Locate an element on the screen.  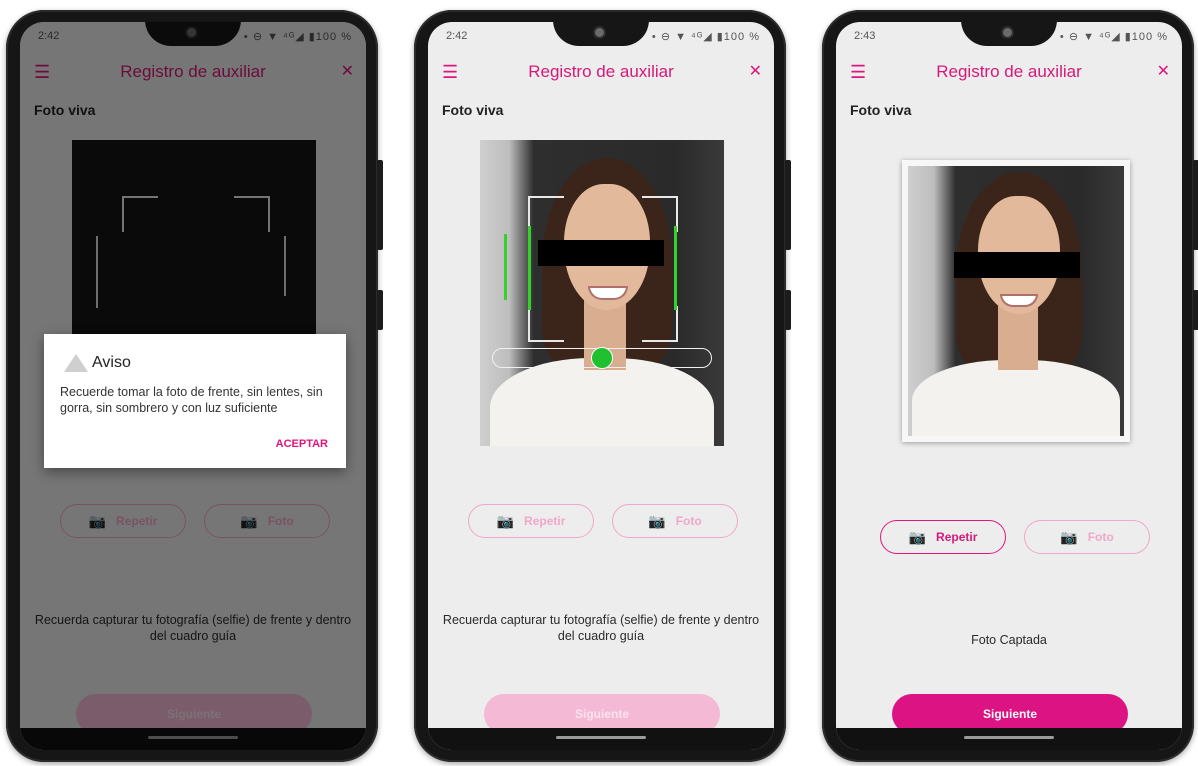
captured-photo-frame is located at coordinates (1016, 301).